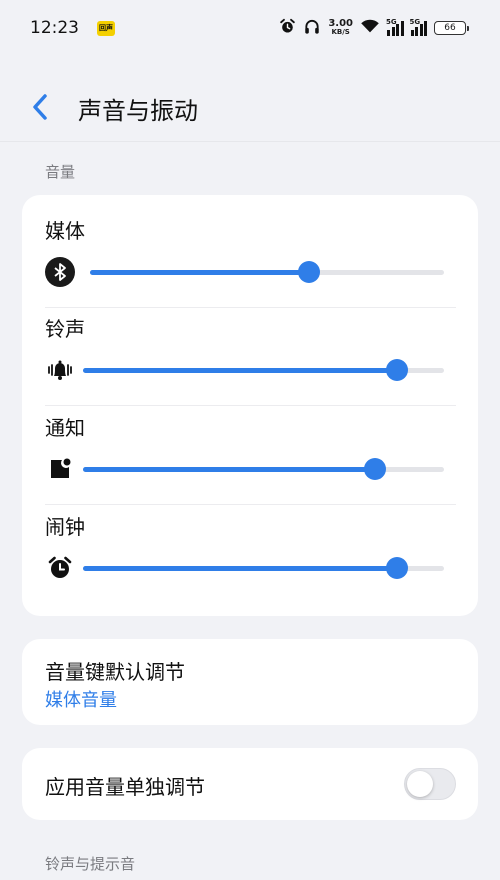  Describe the element at coordinates (312, 28) in the screenshot. I see `headphones-icon` at that location.